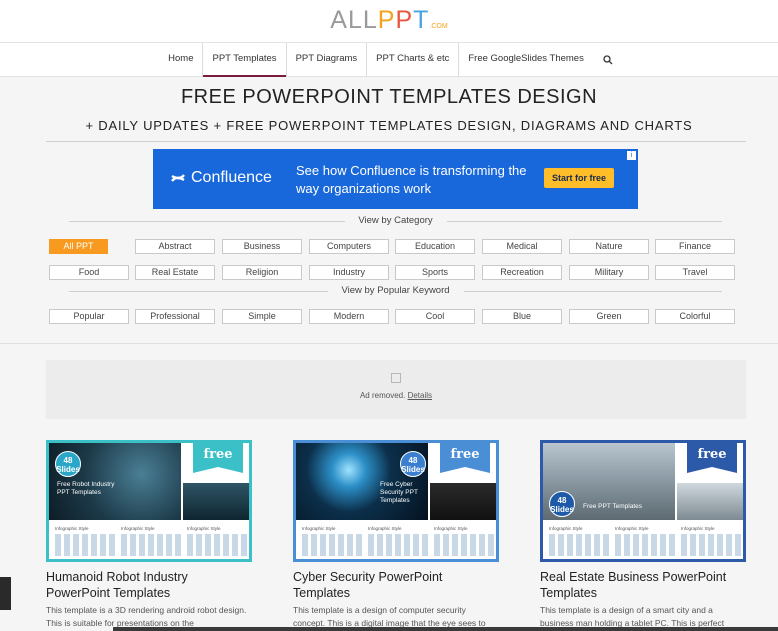  I want to click on category-chip: Religion, so click(262, 272).